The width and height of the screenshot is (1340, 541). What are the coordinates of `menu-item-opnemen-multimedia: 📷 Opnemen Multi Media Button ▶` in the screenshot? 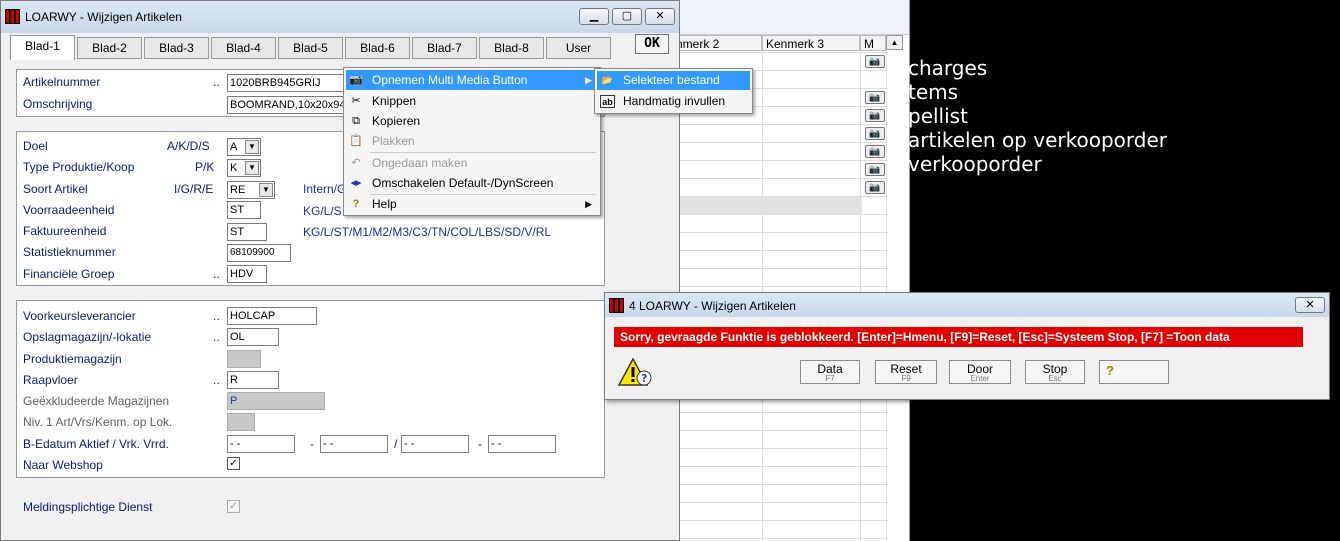 It's located at (472, 80).